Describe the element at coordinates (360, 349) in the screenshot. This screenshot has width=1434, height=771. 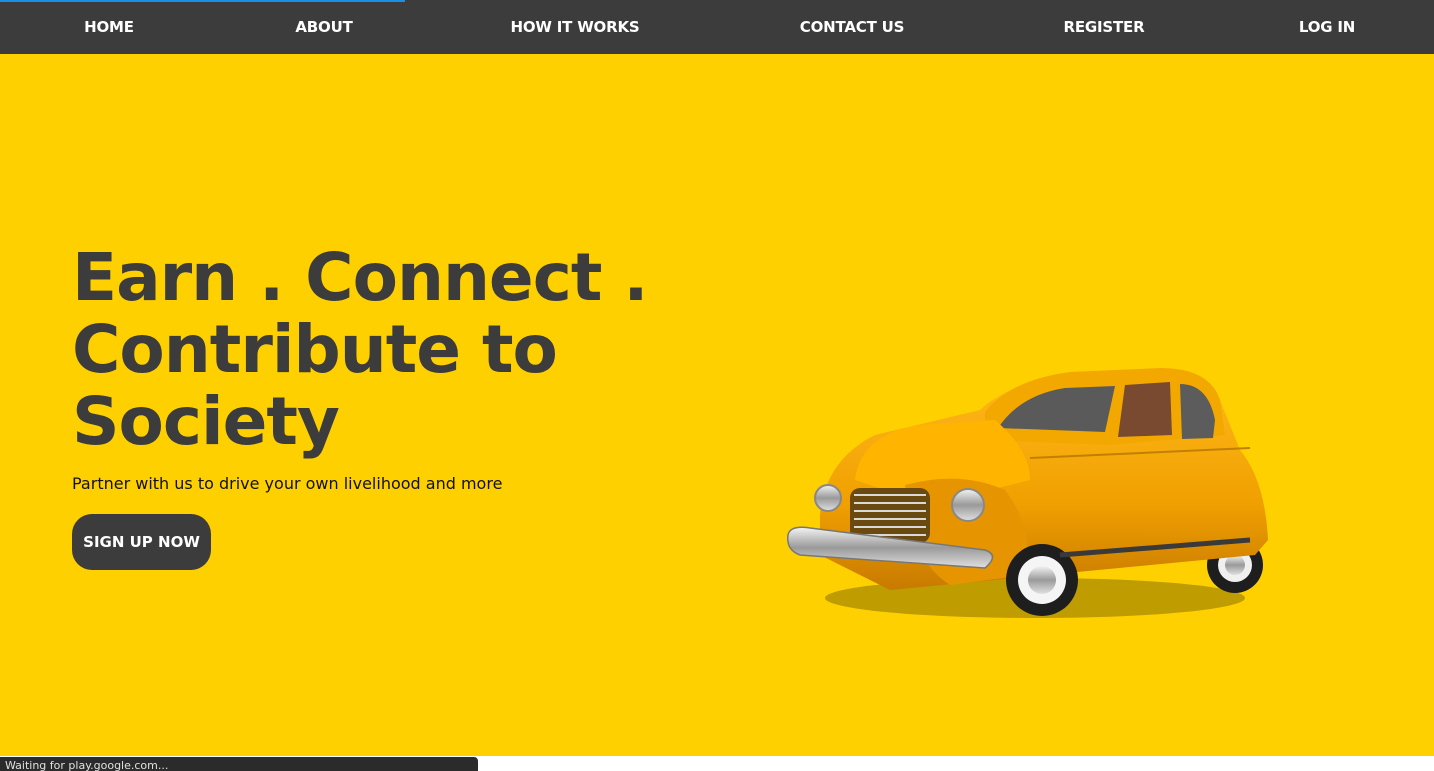
I see `hero-headline: Earn . Connect . Contribute to Society` at that location.